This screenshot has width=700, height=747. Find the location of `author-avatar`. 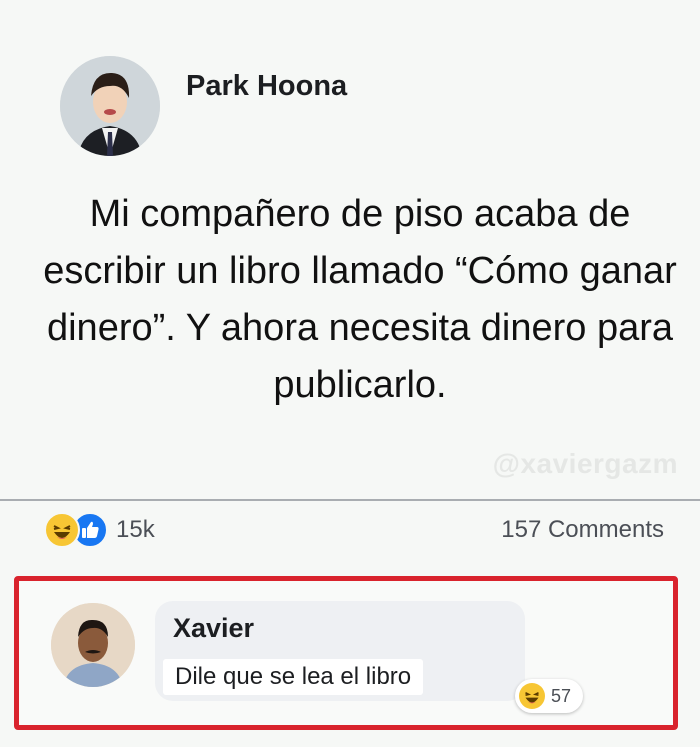

author-avatar is located at coordinates (110, 106).